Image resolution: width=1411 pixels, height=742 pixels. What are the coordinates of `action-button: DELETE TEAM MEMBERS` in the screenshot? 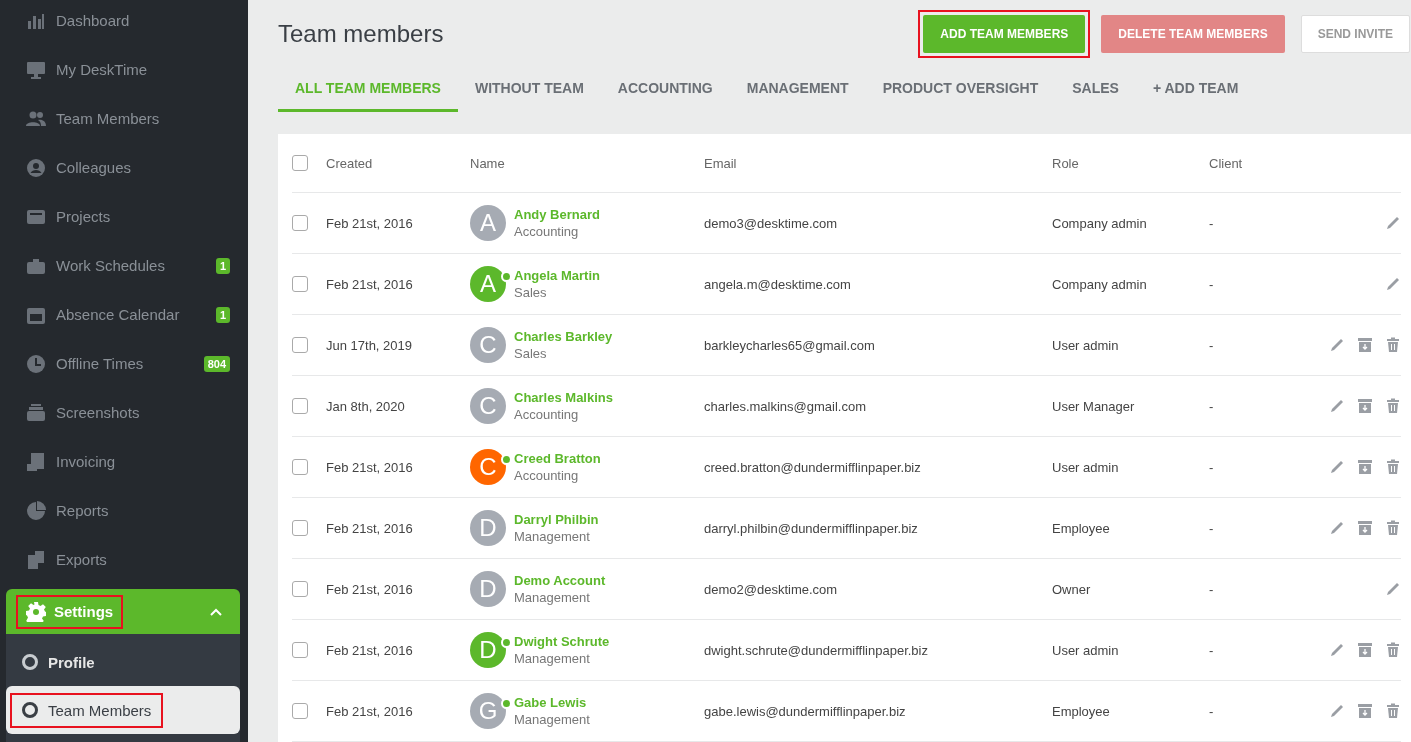 It's located at (1193, 33).